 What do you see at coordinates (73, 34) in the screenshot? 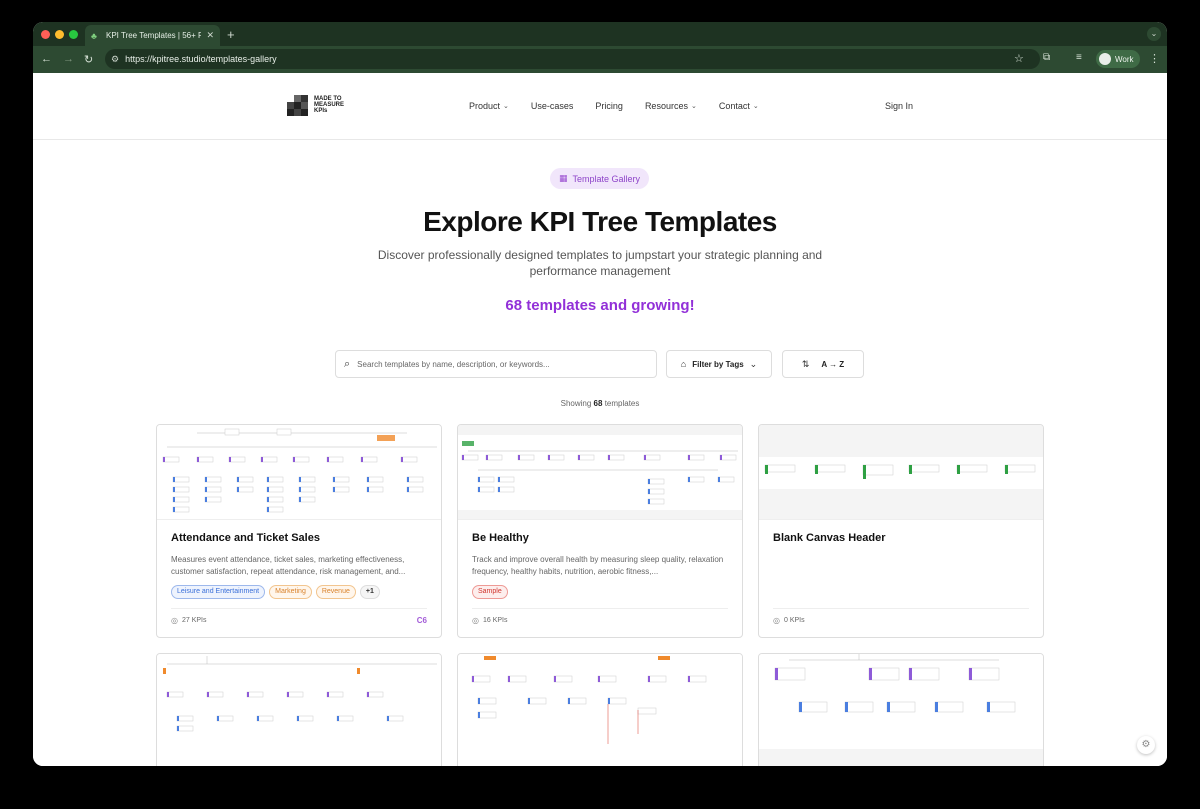
I see `maximize-window-button` at bounding box center [73, 34].